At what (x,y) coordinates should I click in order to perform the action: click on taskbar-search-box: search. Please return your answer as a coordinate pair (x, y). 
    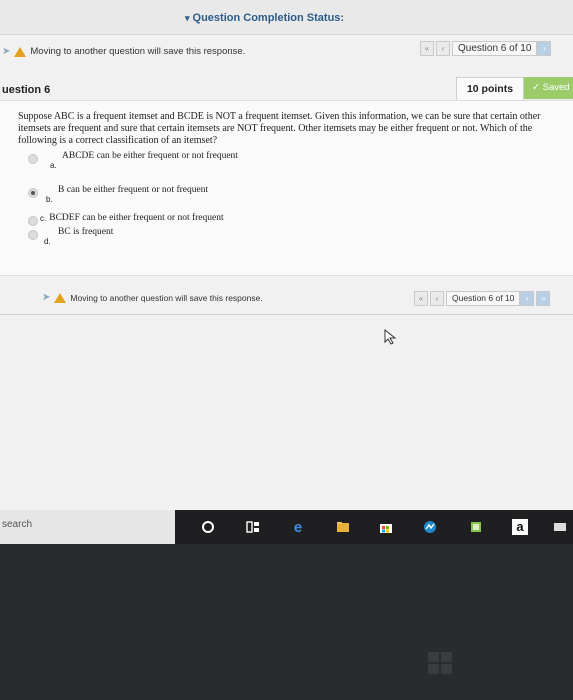
    Looking at the image, I should click on (87, 527).